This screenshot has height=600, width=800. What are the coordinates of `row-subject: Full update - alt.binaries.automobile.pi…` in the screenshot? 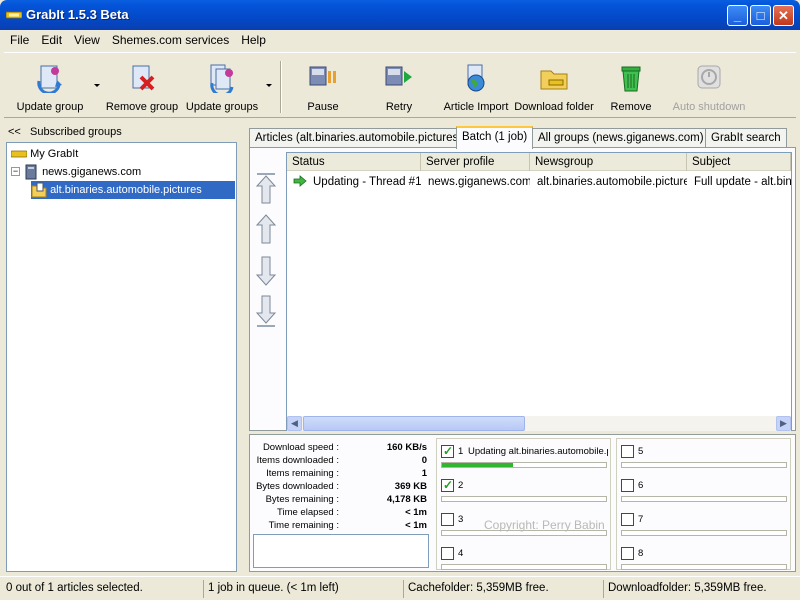 It's located at (742, 182).